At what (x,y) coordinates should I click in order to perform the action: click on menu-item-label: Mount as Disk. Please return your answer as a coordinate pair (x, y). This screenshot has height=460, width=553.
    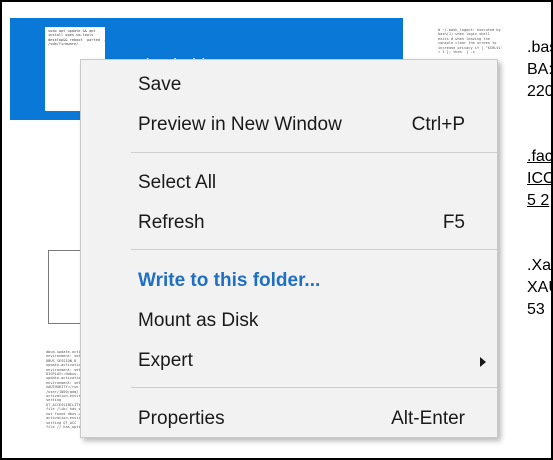
    Looking at the image, I should click on (198, 320).